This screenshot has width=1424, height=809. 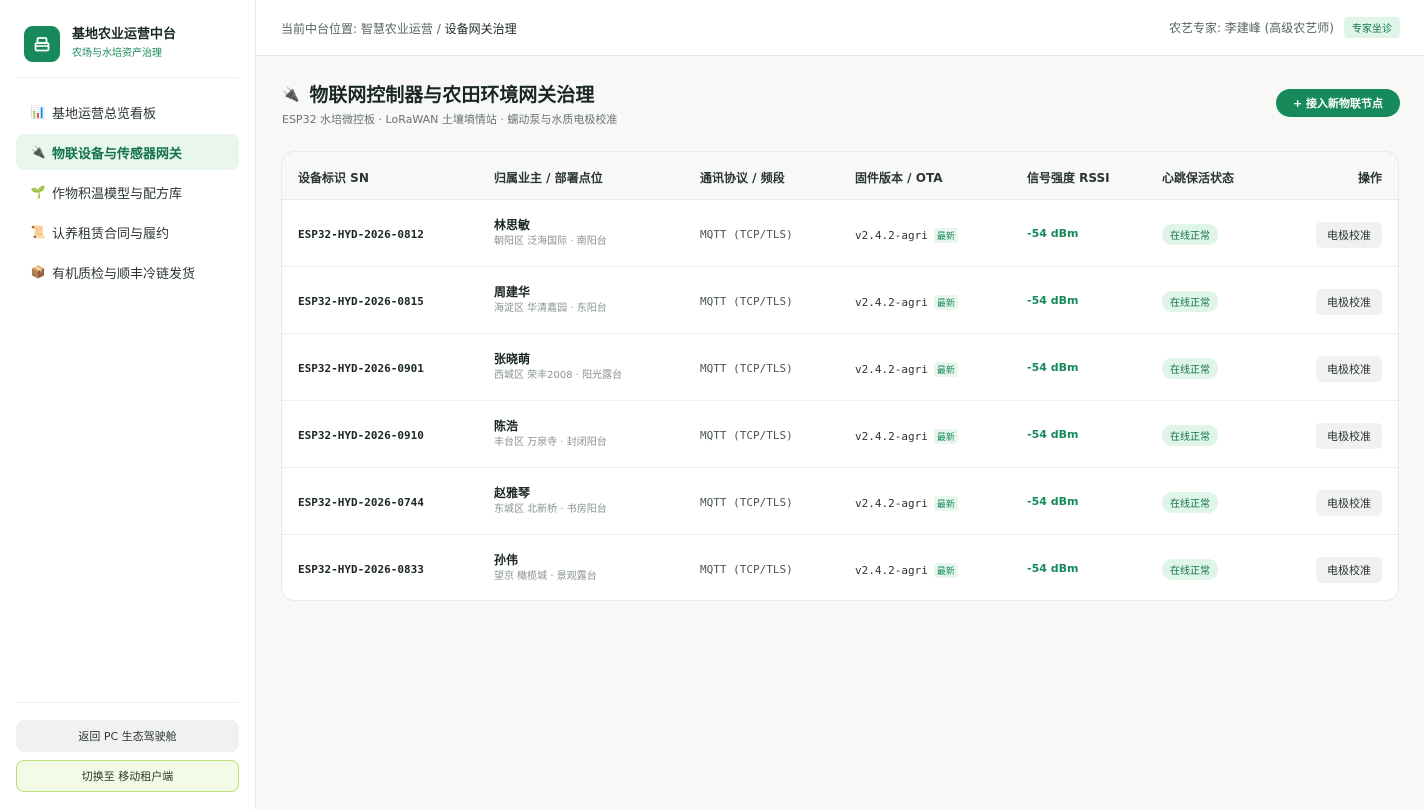 What do you see at coordinates (361, 435) in the screenshot?
I see `device-sn: ESP32-HYD-2026-0910` at bounding box center [361, 435].